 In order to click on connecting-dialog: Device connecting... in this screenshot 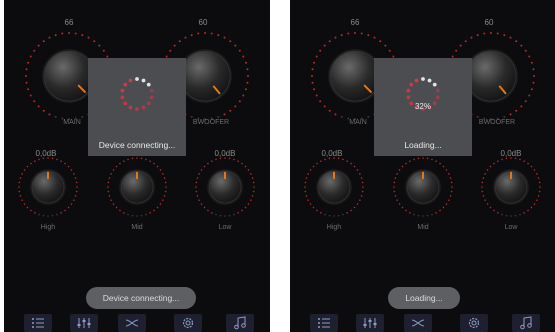, I will do `click(137, 107)`.